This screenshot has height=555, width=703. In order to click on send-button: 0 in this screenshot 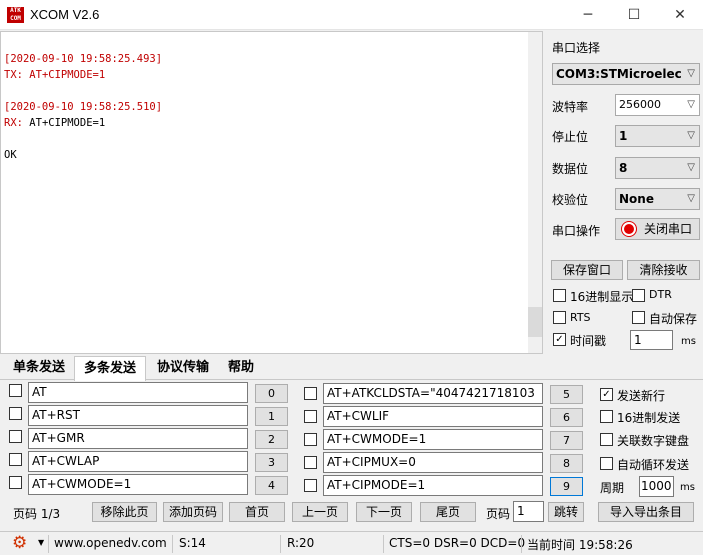, I will do `click(271, 393)`.